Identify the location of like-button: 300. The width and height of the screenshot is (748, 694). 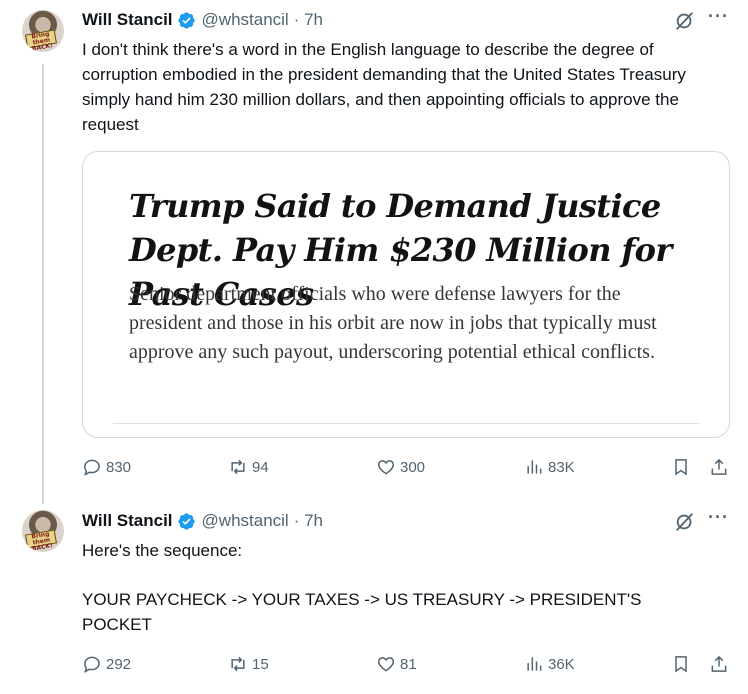
(400, 467).